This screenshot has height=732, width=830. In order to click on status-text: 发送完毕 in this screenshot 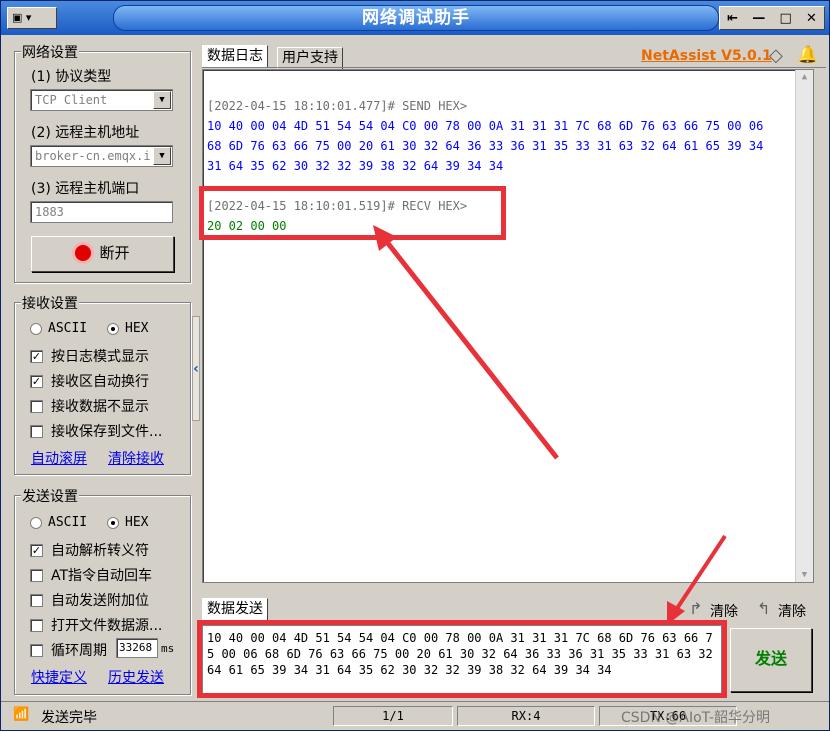, I will do `click(69, 718)`.